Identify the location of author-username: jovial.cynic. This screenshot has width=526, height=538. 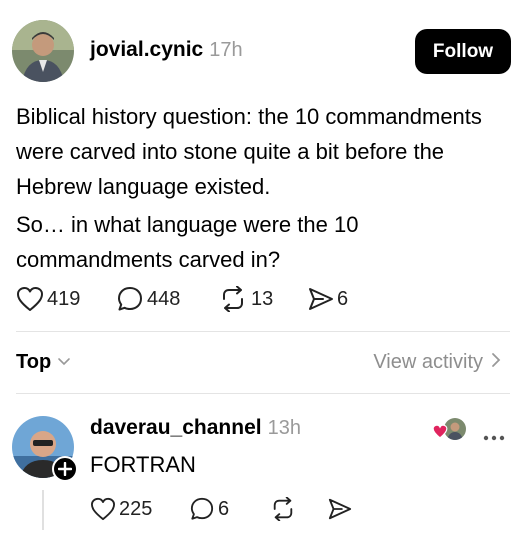
(146, 50).